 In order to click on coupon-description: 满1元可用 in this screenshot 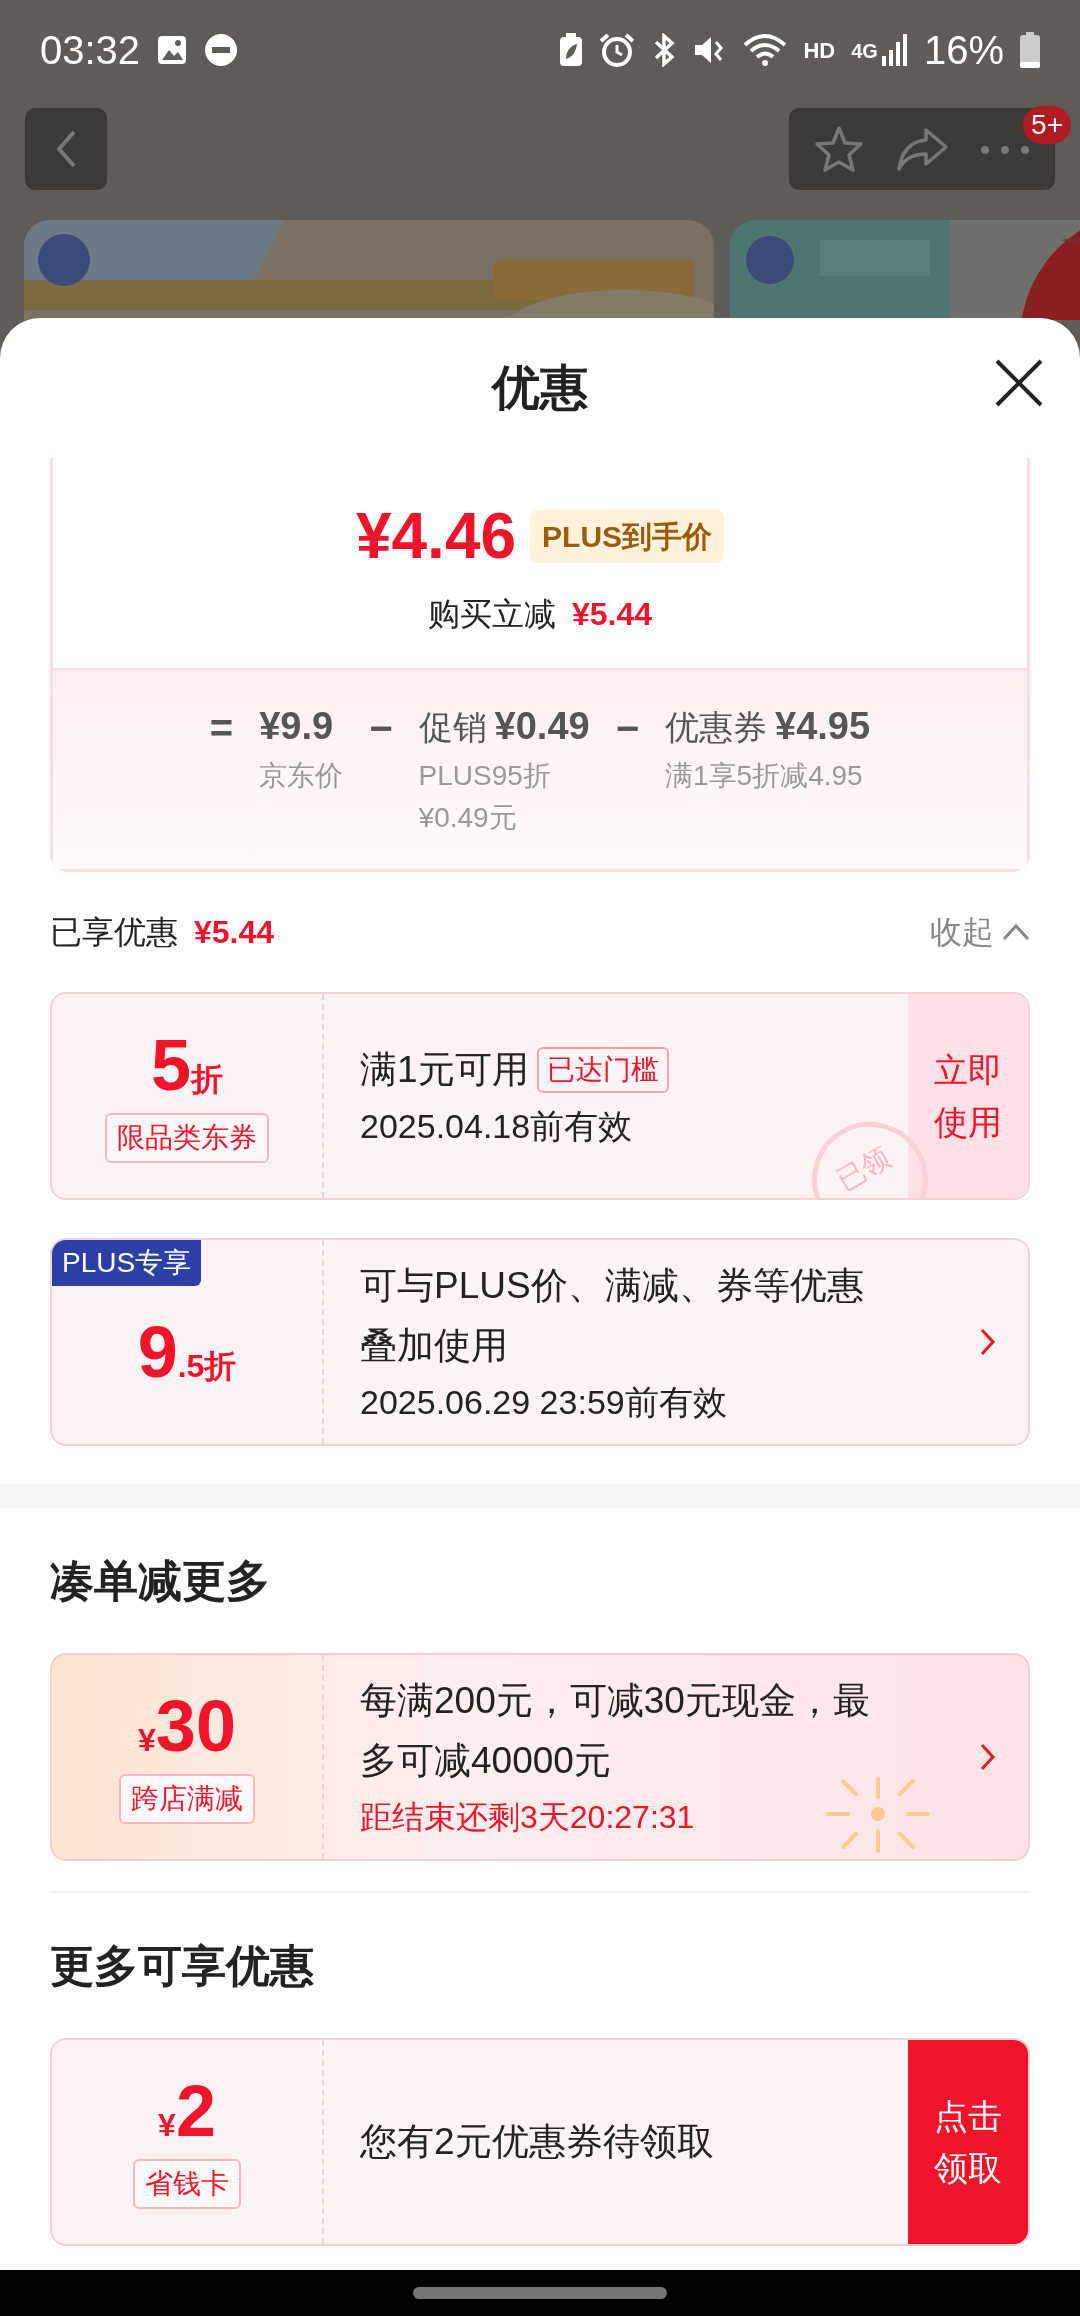, I will do `click(444, 1070)`.